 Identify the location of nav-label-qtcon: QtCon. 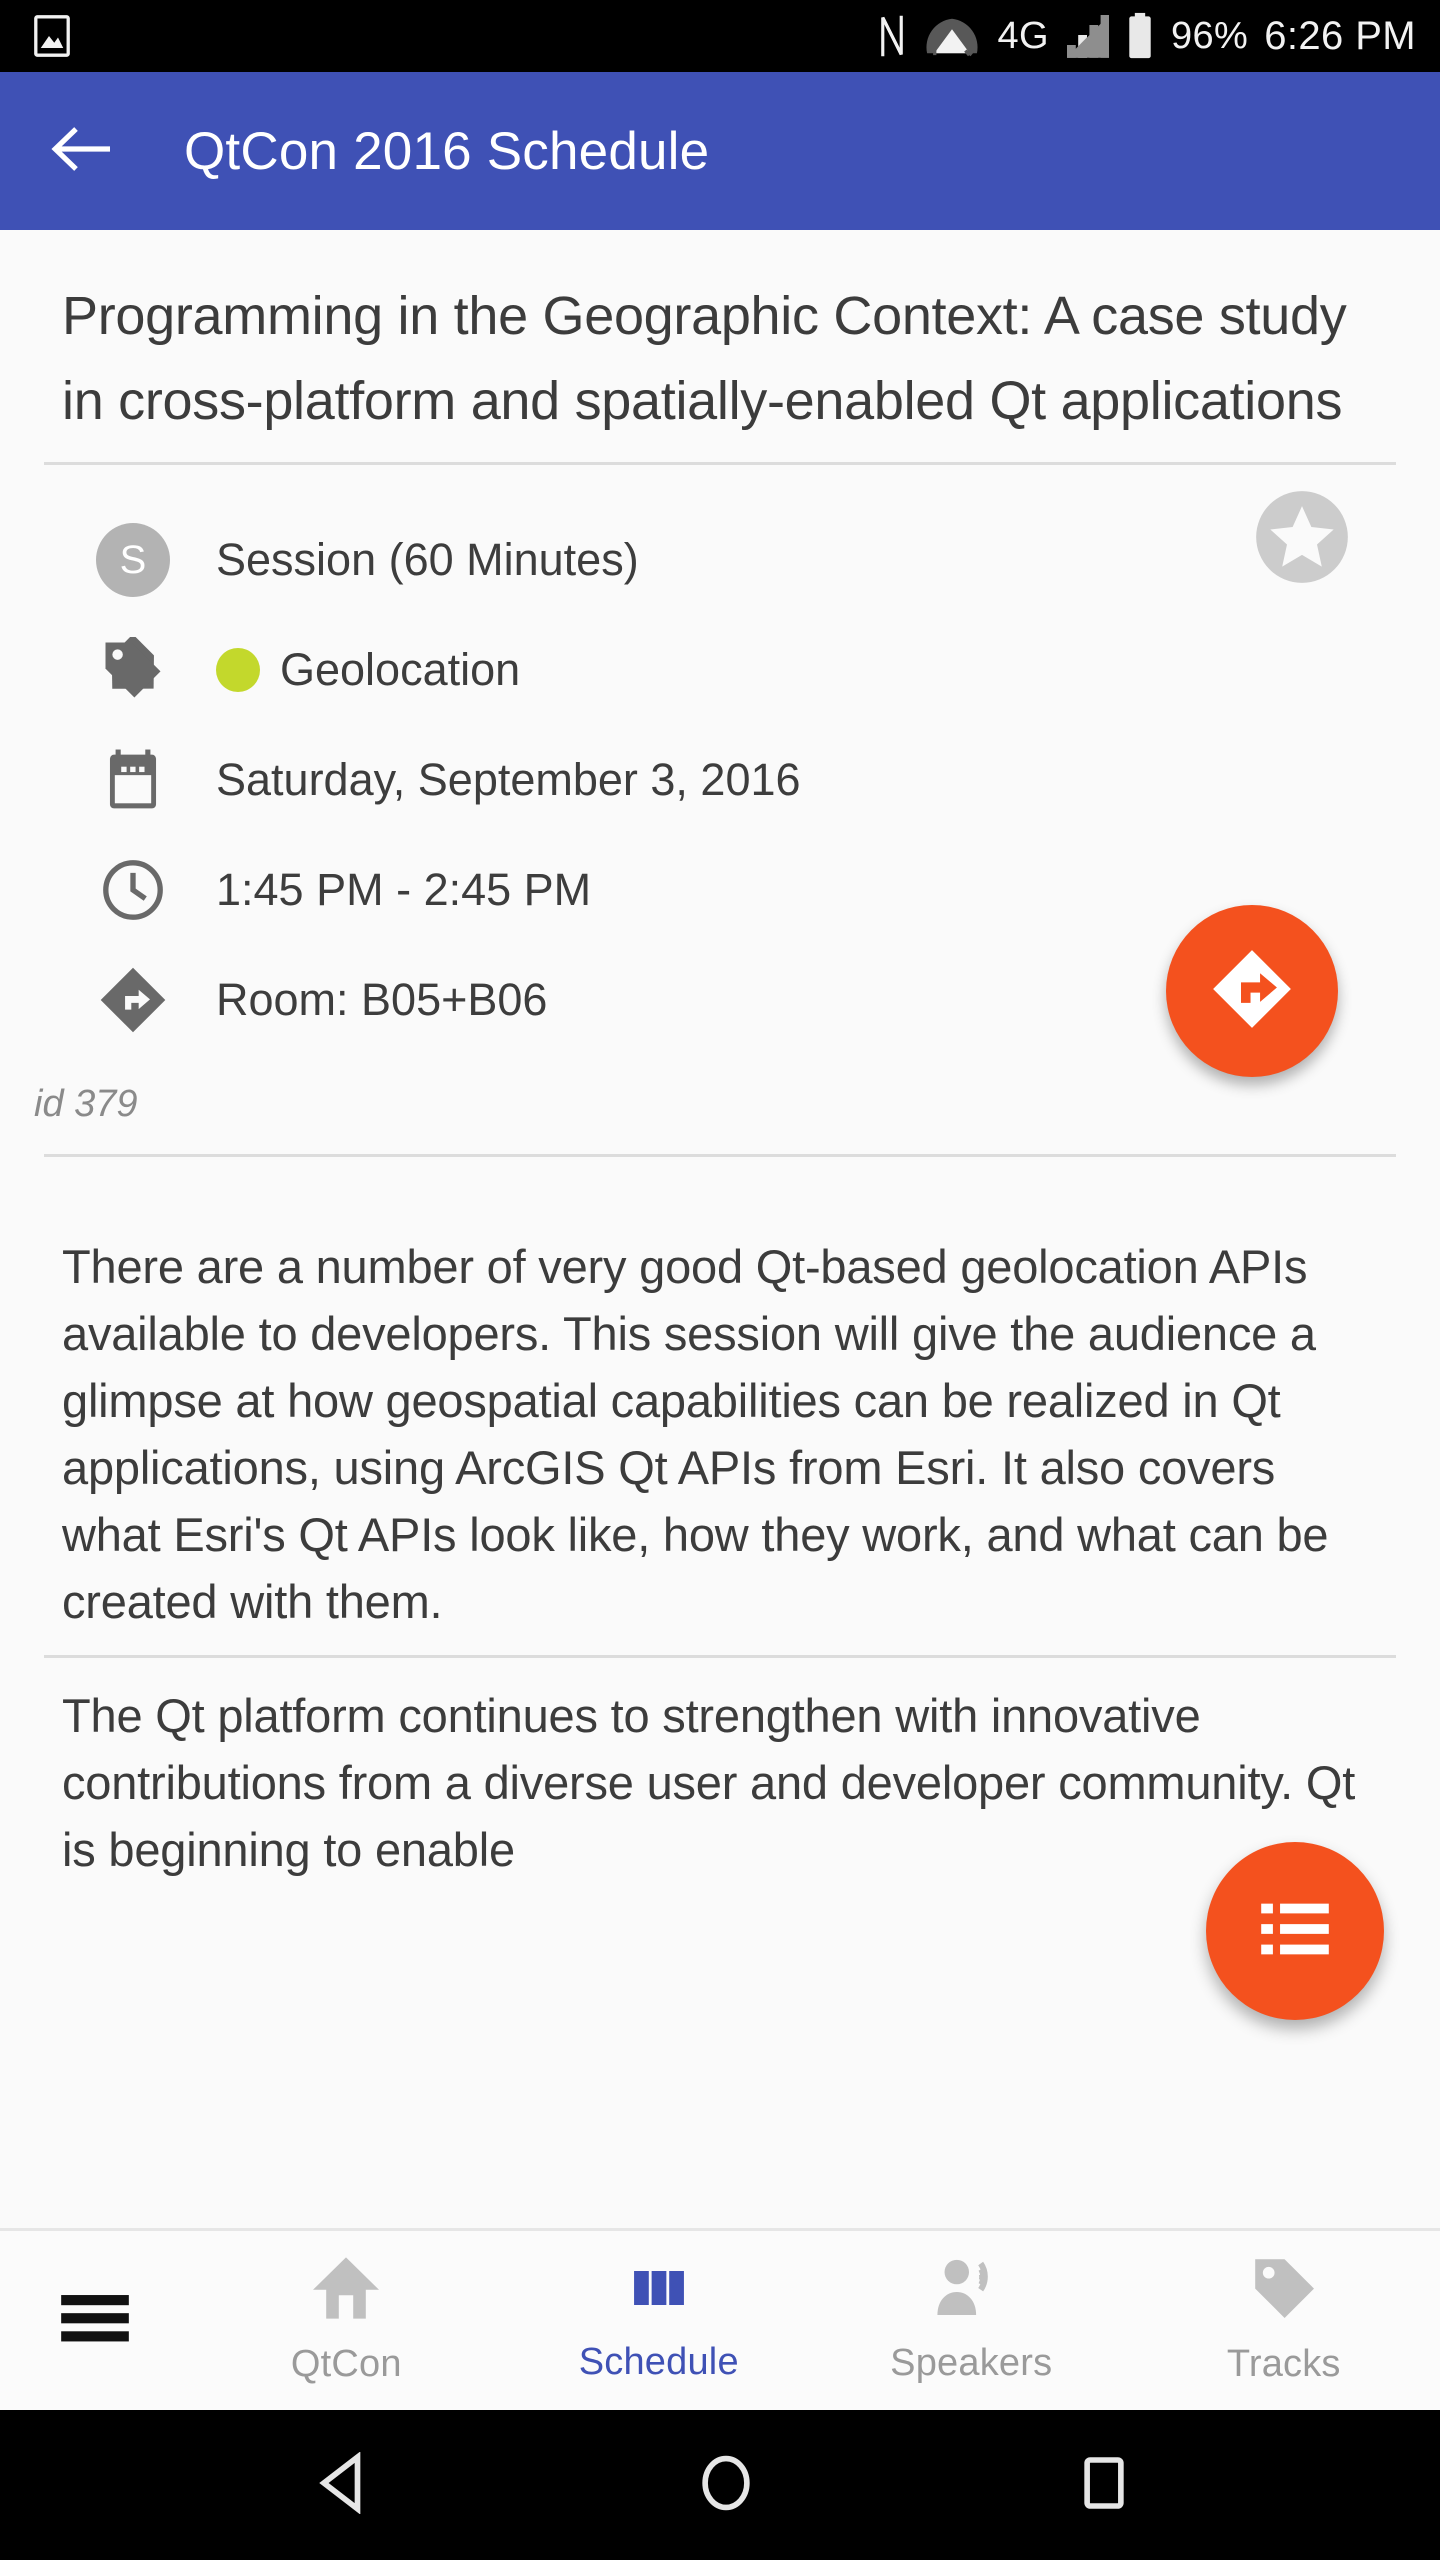
(346, 2363).